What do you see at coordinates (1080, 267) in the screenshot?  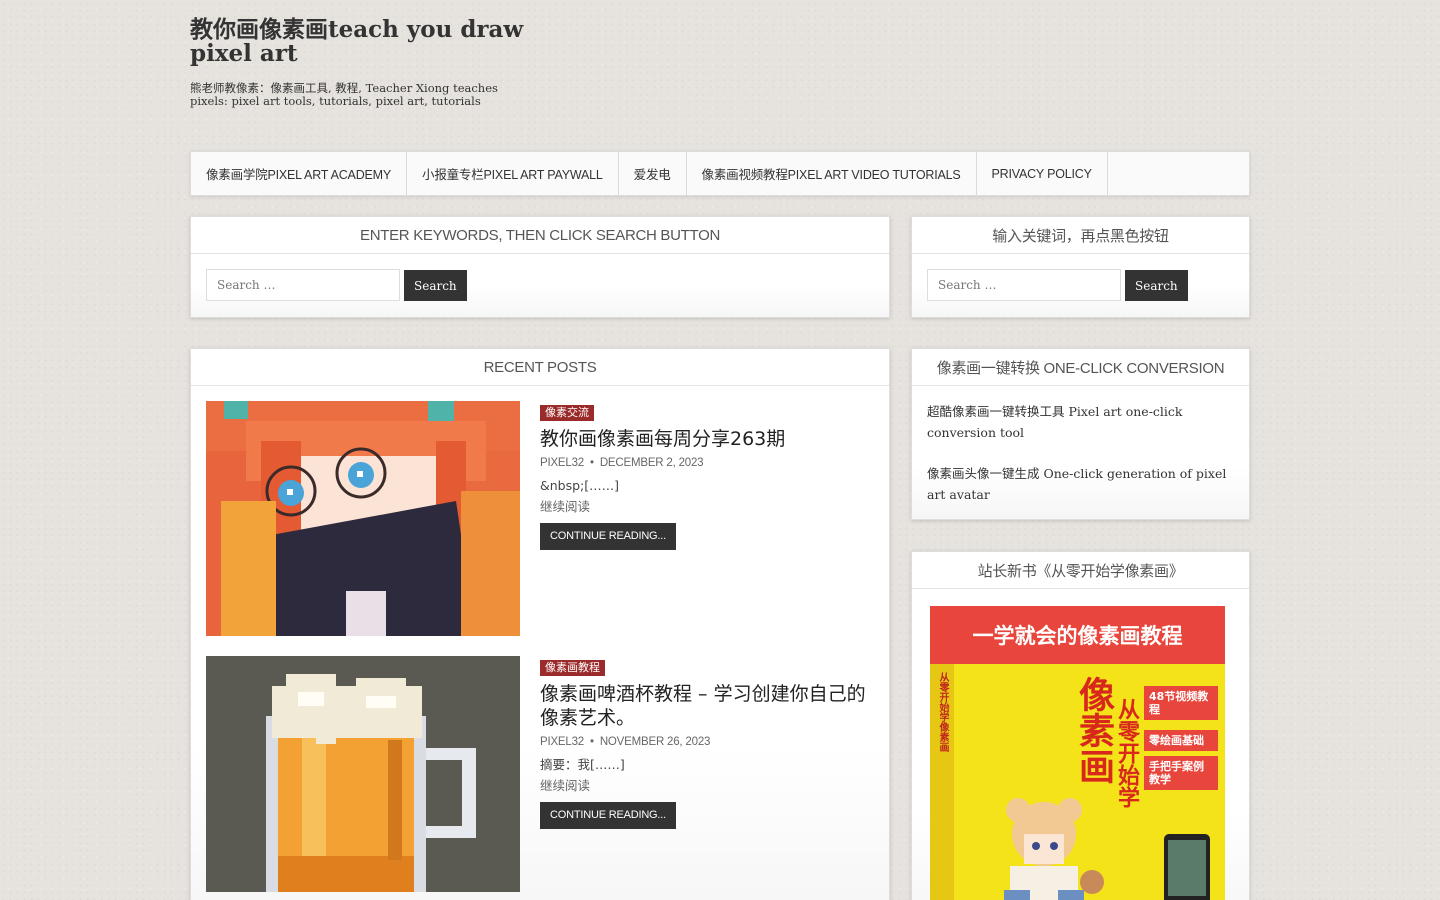 I see `search-widget-side: 输入关键词，再点黑色按钮 Search` at bounding box center [1080, 267].